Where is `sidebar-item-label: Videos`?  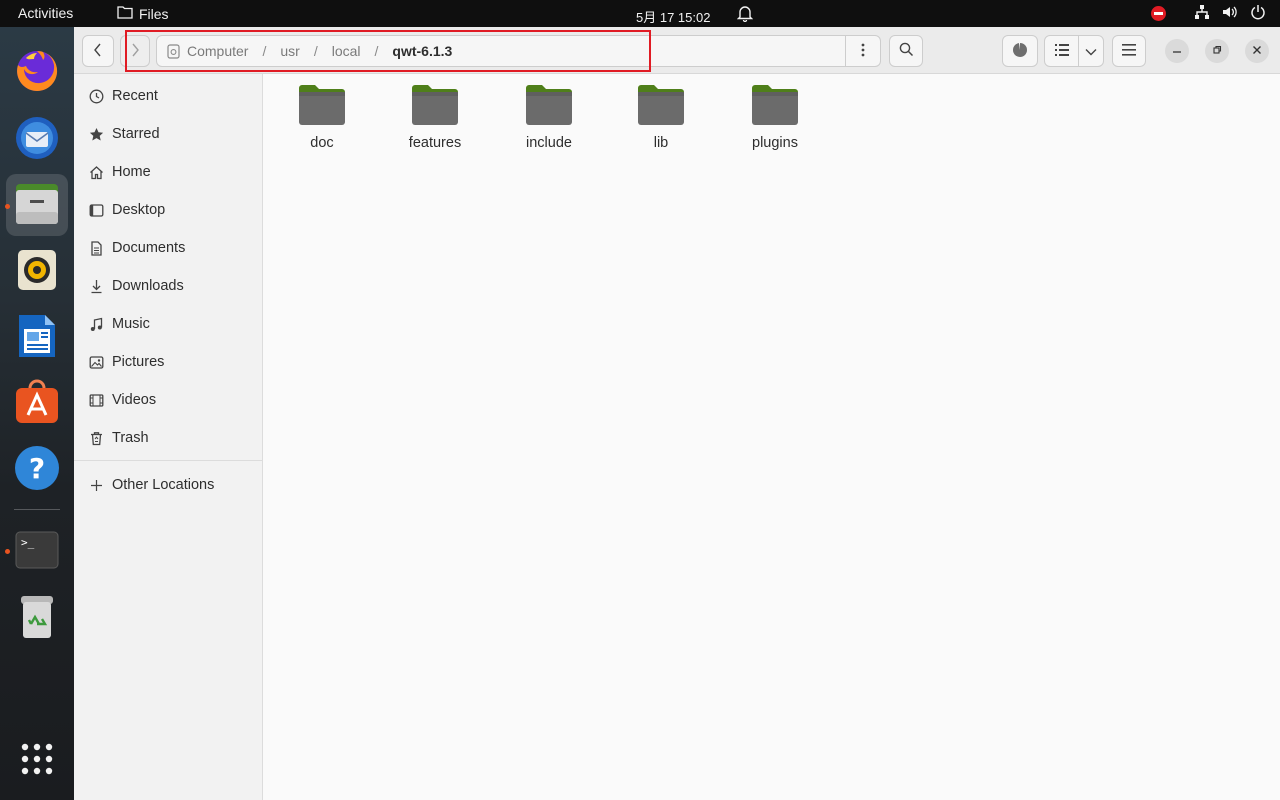 sidebar-item-label: Videos is located at coordinates (134, 400).